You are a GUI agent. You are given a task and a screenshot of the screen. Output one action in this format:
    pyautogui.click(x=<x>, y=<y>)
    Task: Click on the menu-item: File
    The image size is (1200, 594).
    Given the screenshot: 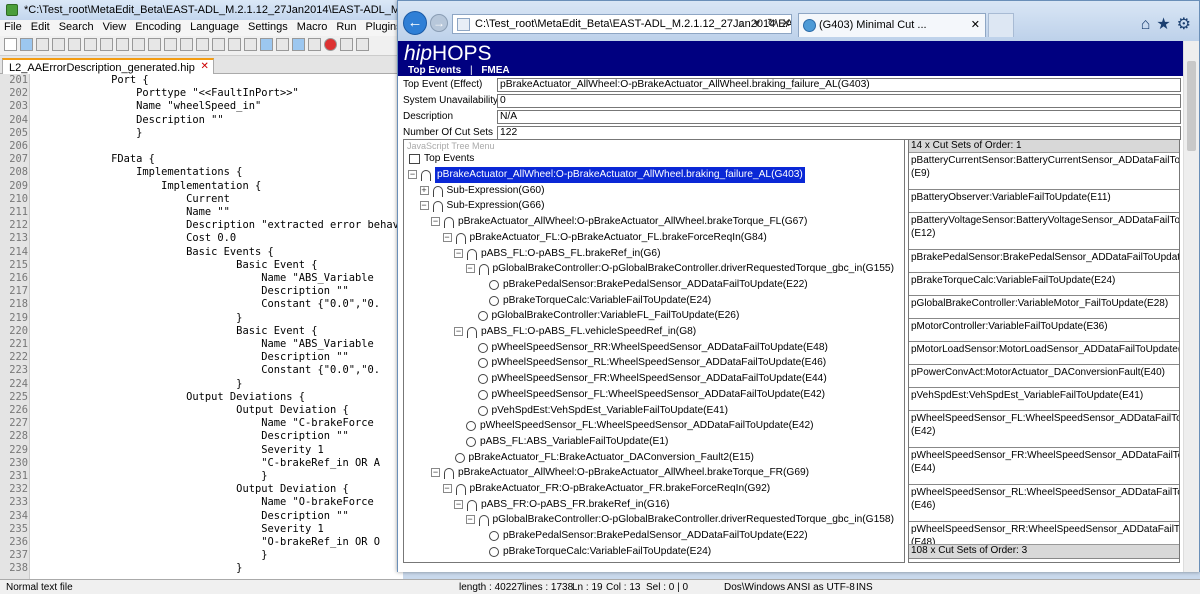 What is the action you would take?
    pyautogui.click(x=13, y=27)
    